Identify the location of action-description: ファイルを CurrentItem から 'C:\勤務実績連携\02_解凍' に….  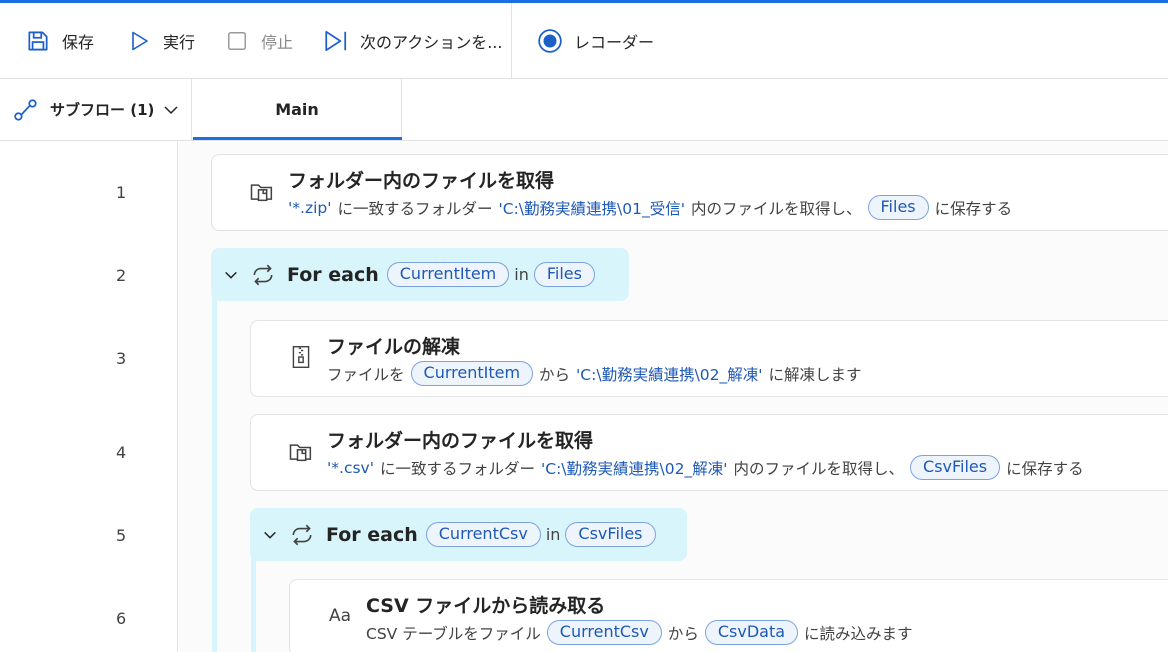
(594, 373).